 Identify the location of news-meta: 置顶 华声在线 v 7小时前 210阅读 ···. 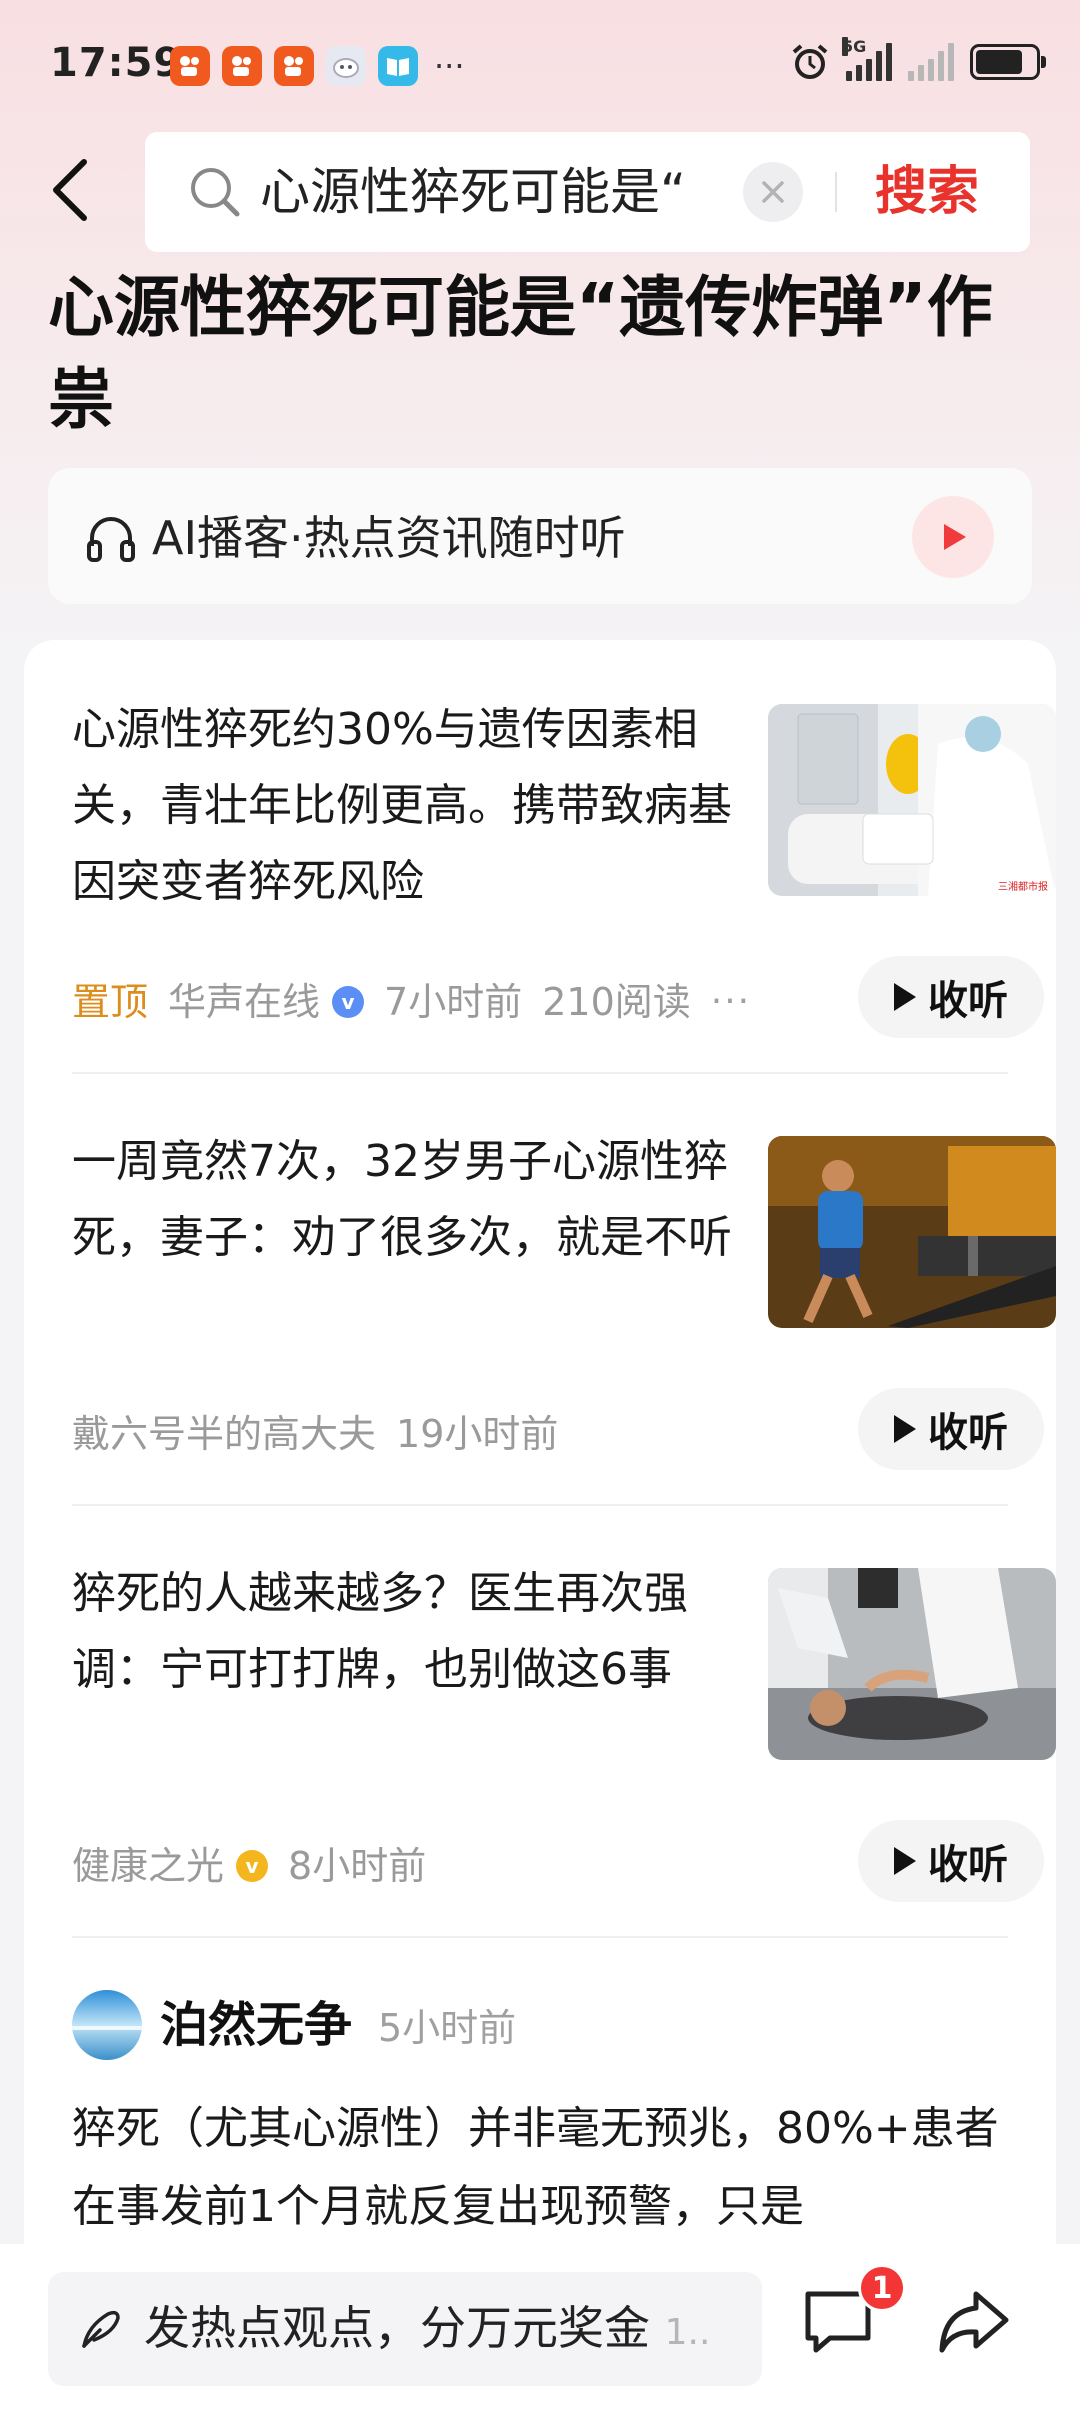
(411, 1002).